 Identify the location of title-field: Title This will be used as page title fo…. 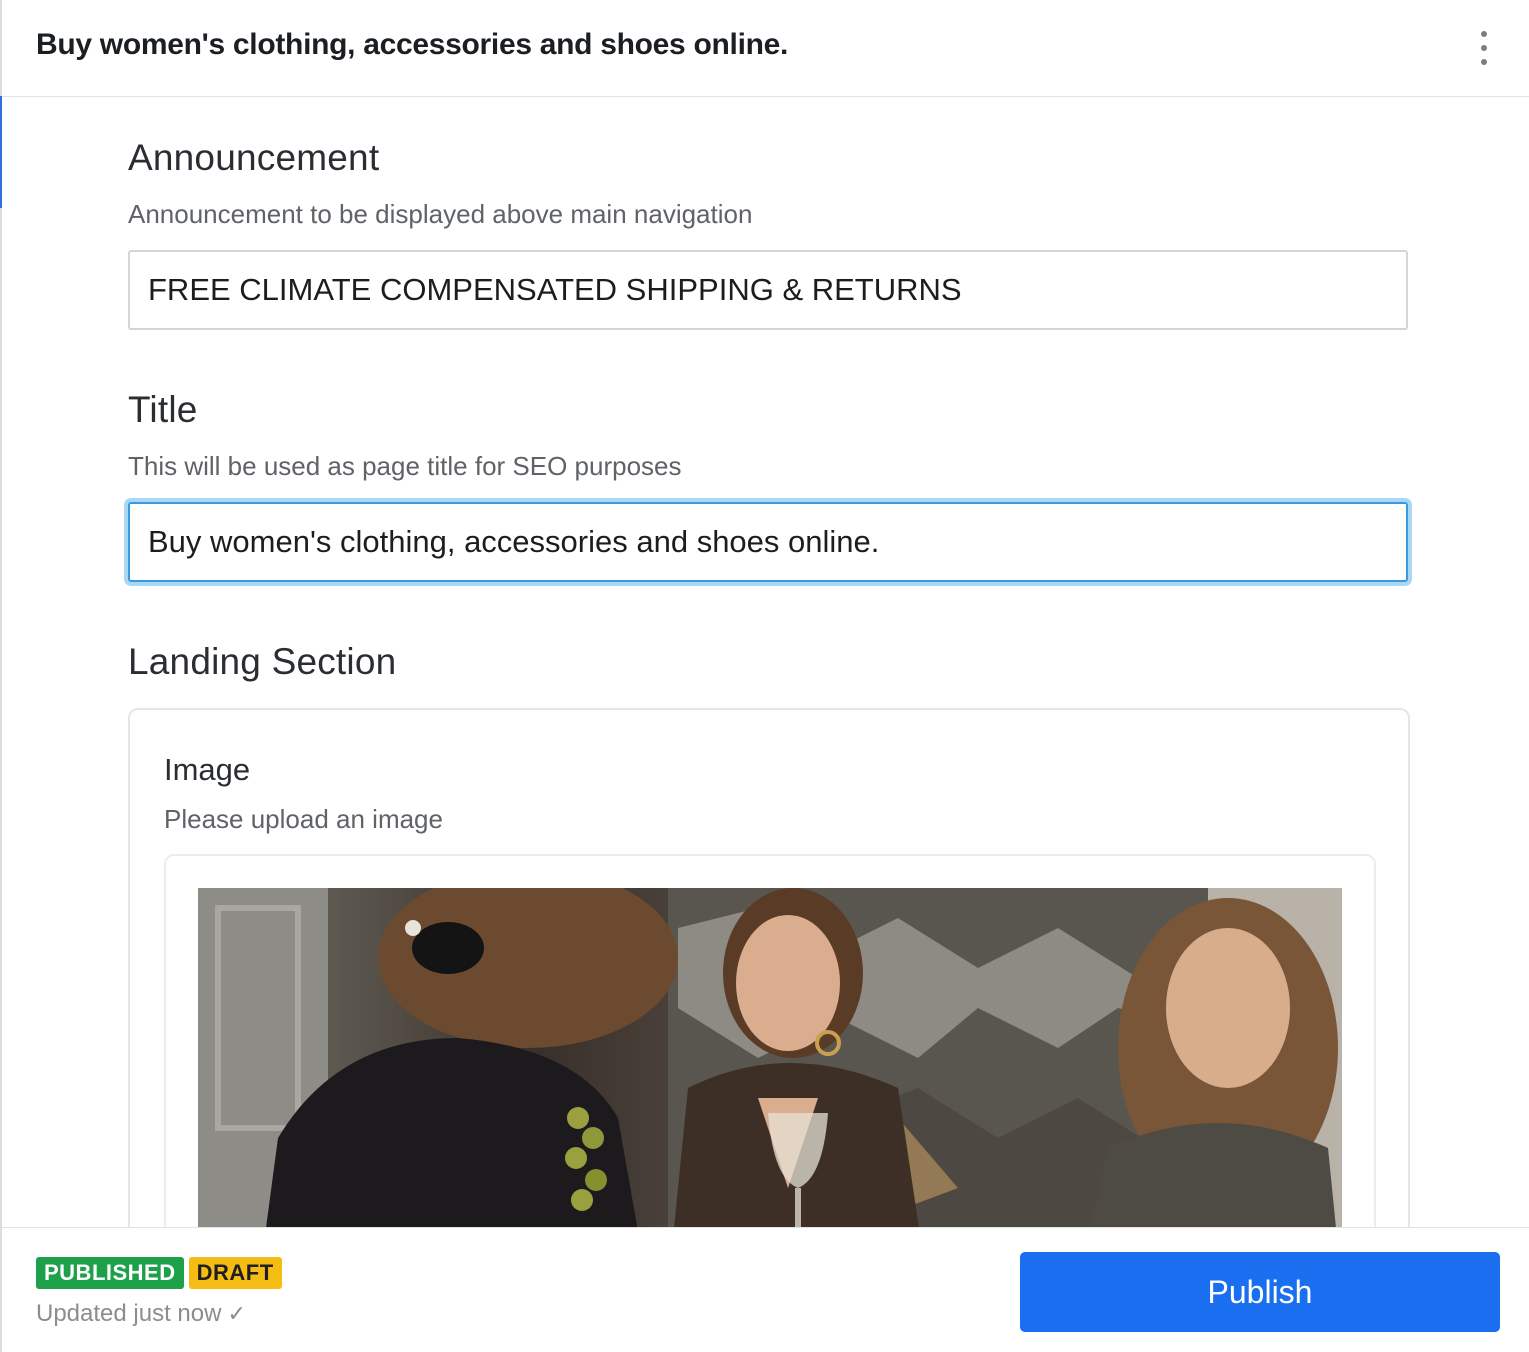
(768, 485).